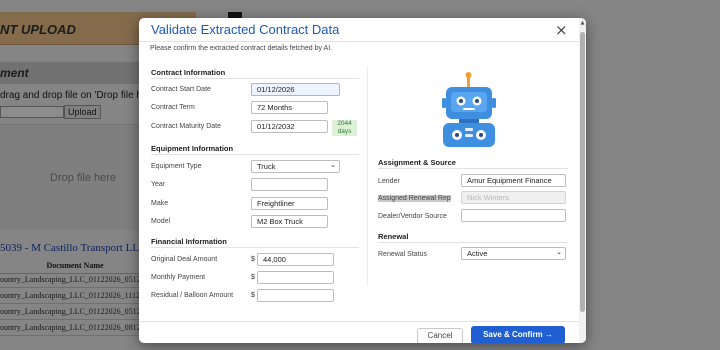 The width and height of the screenshot is (720, 350). What do you see at coordinates (289, 184) in the screenshot?
I see `year-field` at bounding box center [289, 184].